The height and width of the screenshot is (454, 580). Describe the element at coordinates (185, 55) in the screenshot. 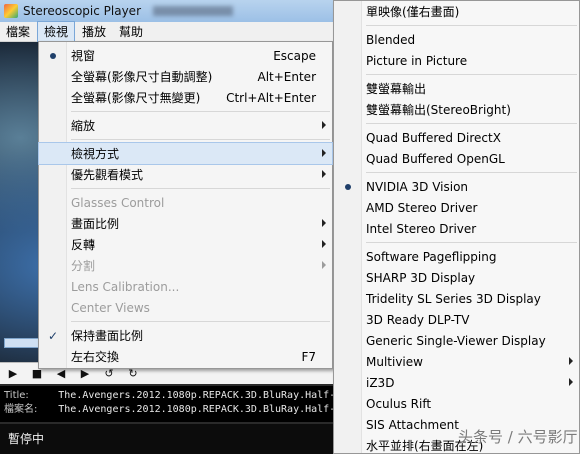

I see `menu-item-window: 視窗 Escape` at that location.